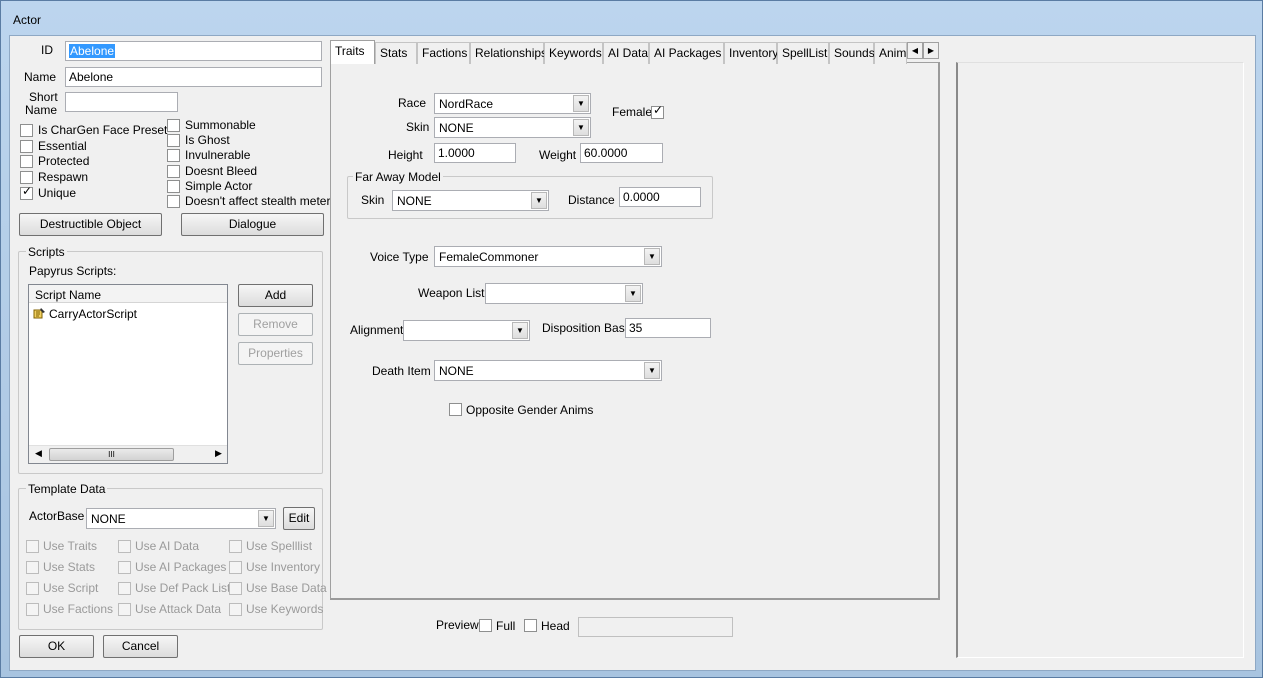  Describe the element at coordinates (275, 295) in the screenshot. I see `add-script-button: Add` at that location.